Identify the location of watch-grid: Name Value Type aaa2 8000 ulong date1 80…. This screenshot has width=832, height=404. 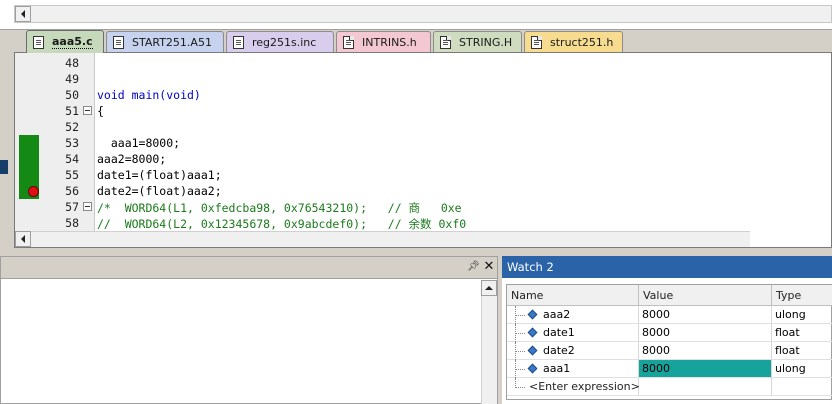
(669, 342).